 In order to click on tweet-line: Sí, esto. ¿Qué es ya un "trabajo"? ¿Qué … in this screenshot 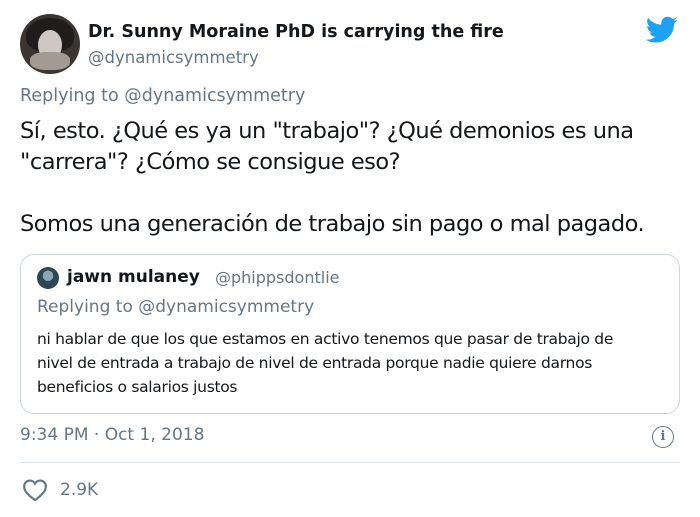, I will do `click(327, 131)`.